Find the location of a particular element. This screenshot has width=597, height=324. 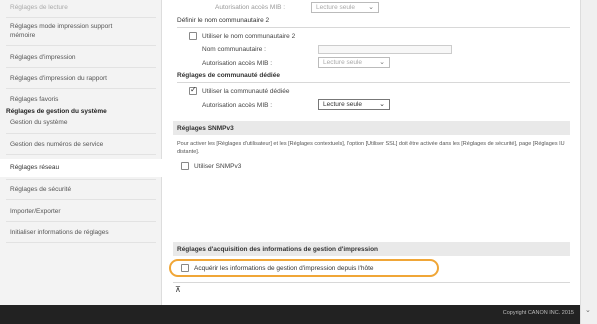

sidebar-item-report-print-settings: Réglages d'impression du rapport is located at coordinates (81, 78).